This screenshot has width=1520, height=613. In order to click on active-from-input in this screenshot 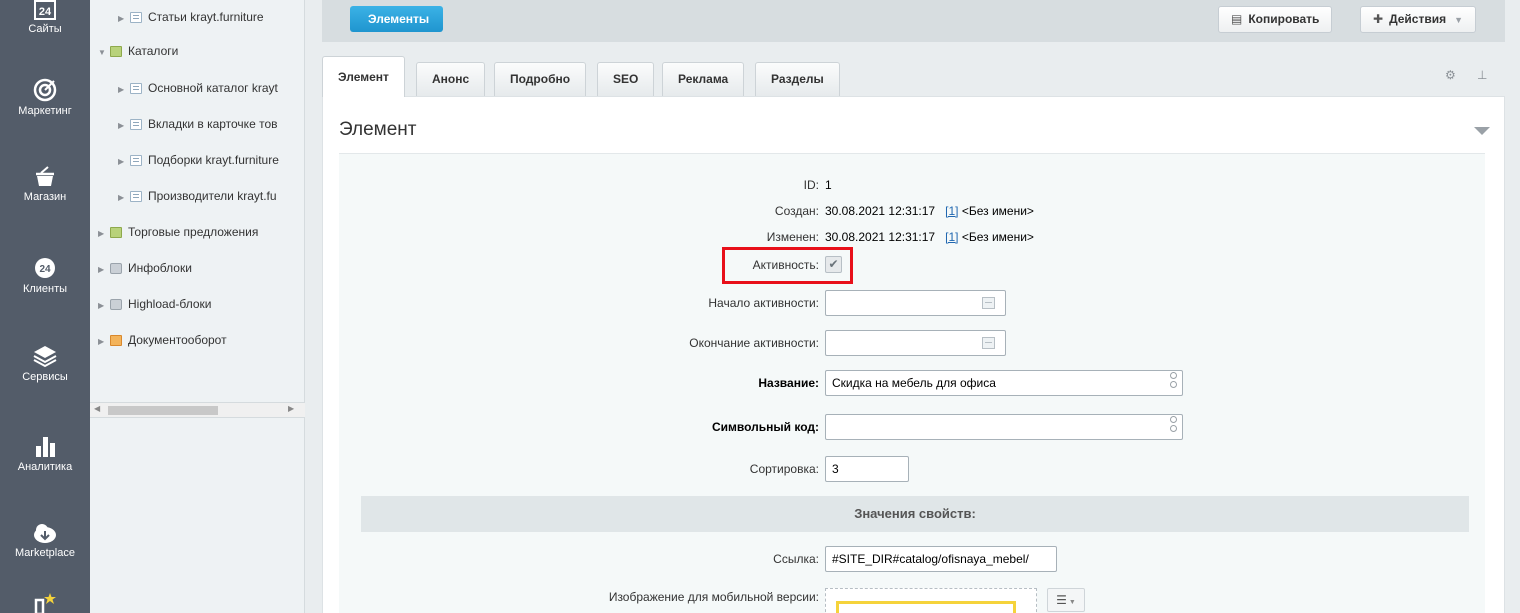, I will do `click(915, 303)`.